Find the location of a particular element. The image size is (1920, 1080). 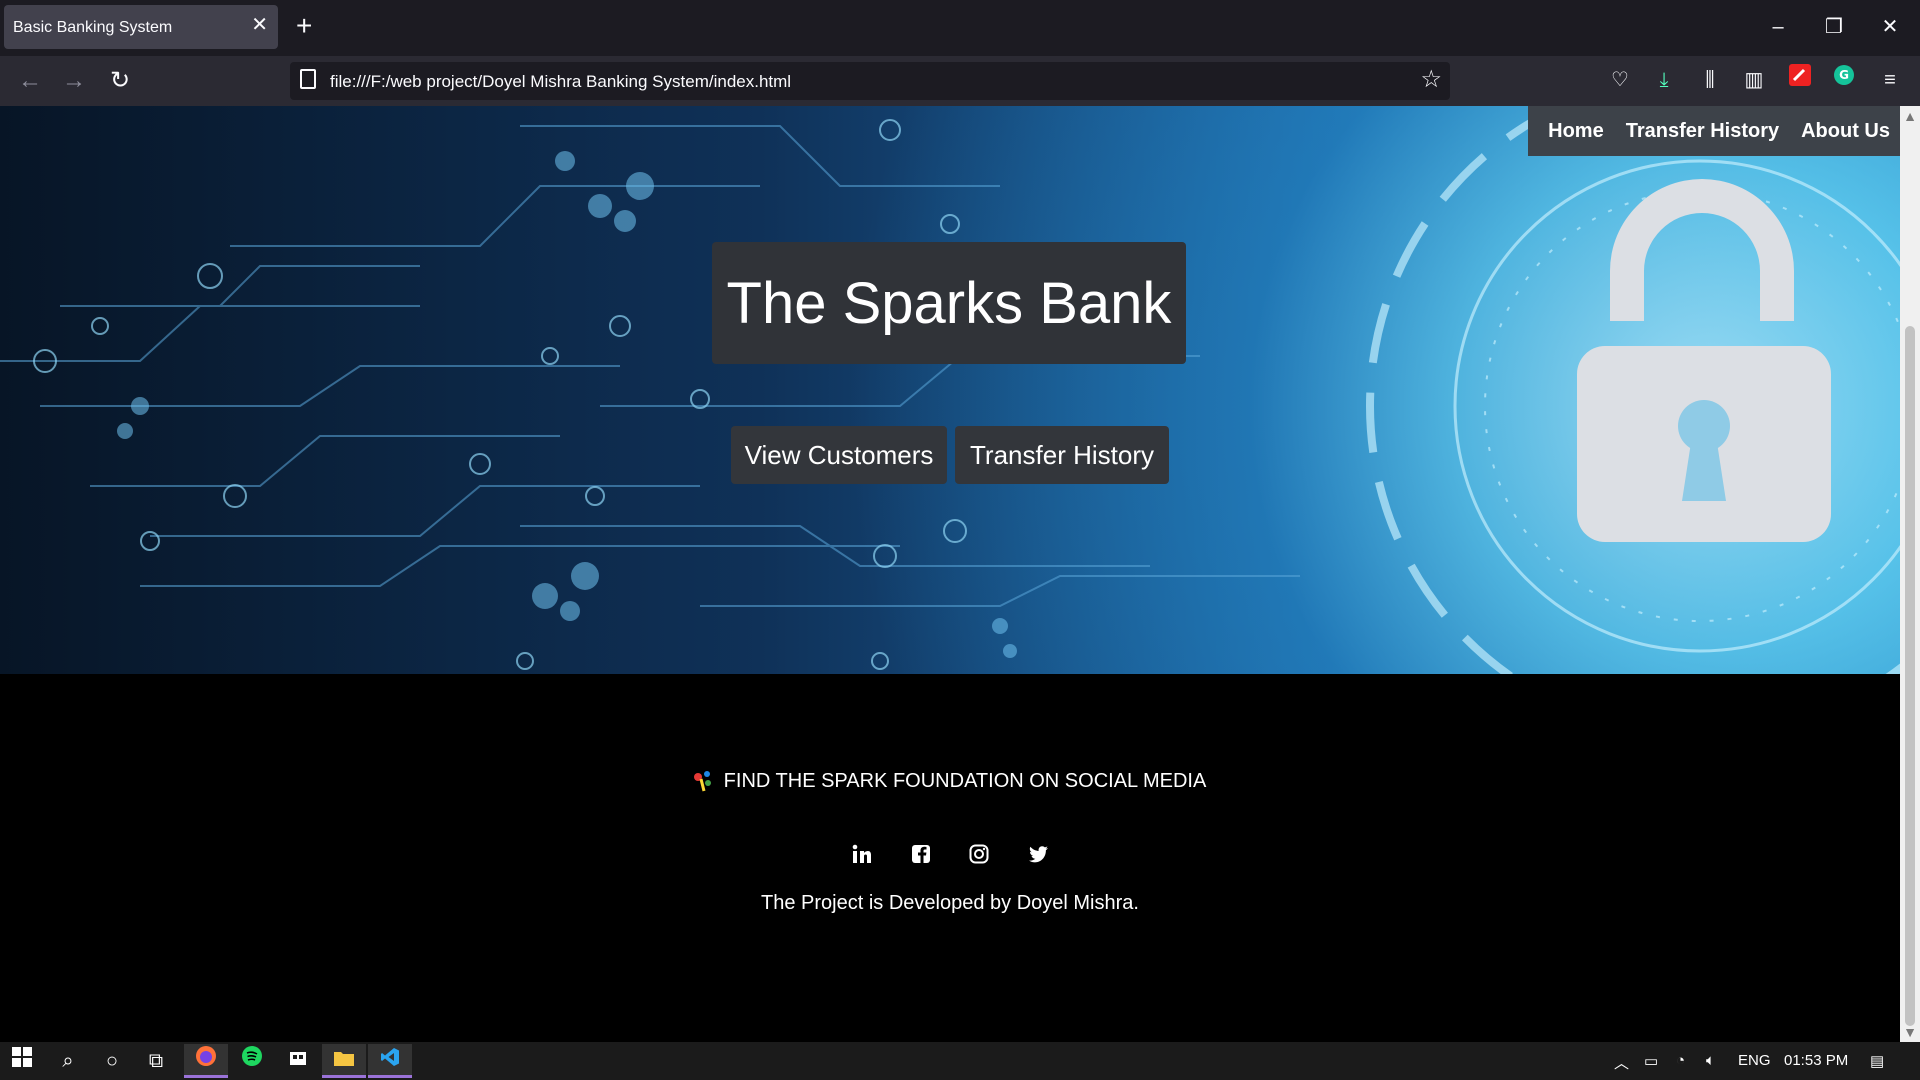

spotify-icon is located at coordinates (252, 1061).